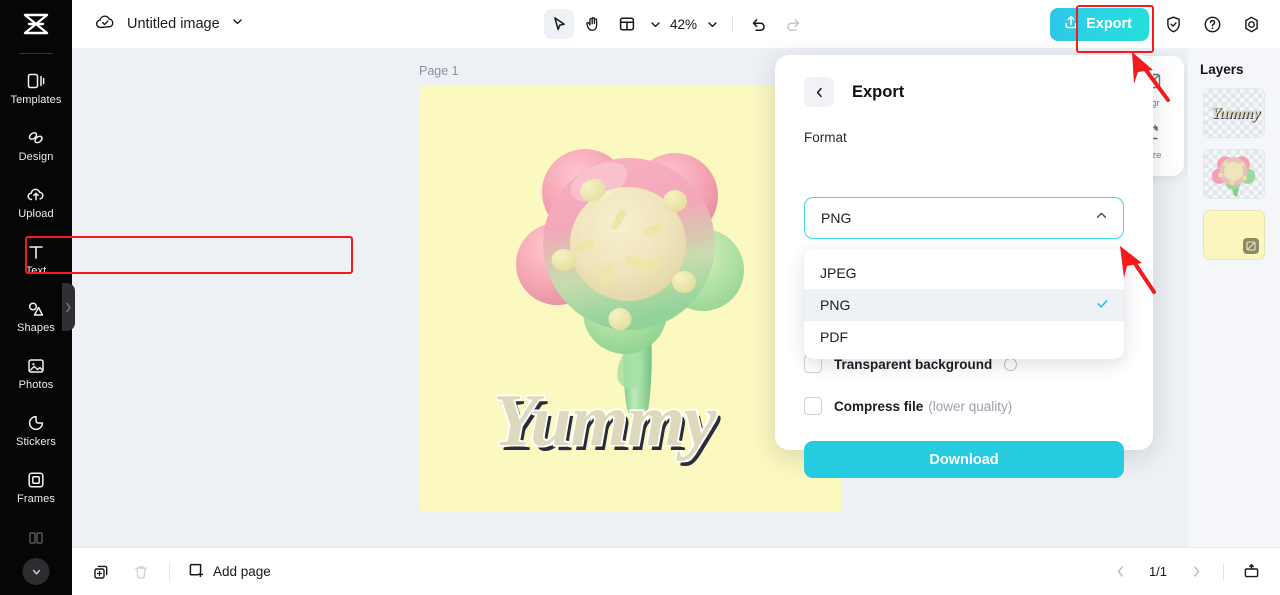 The image size is (1280, 595). What do you see at coordinates (1212, 24) in the screenshot?
I see `question-circle-icon` at bounding box center [1212, 24].